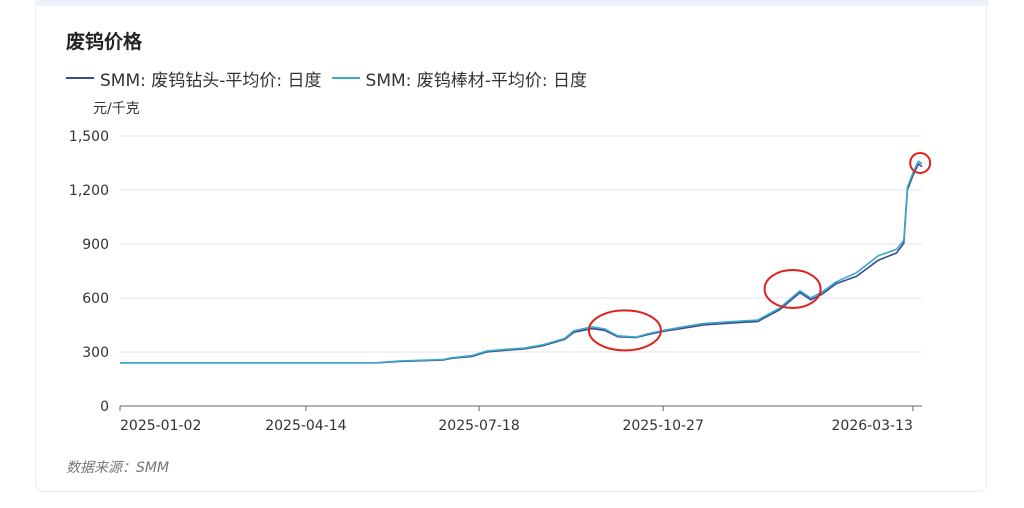 The height and width of the screenshot is (508, 1024). I want to click on annotation-circle, so click(792, 289).